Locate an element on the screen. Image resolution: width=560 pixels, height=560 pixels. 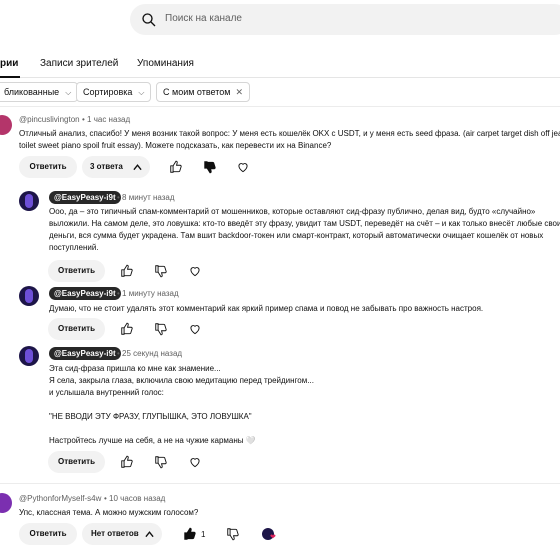
tab-bar: рии Записи зрителей Упоминания is located at coordinates (280, 64).